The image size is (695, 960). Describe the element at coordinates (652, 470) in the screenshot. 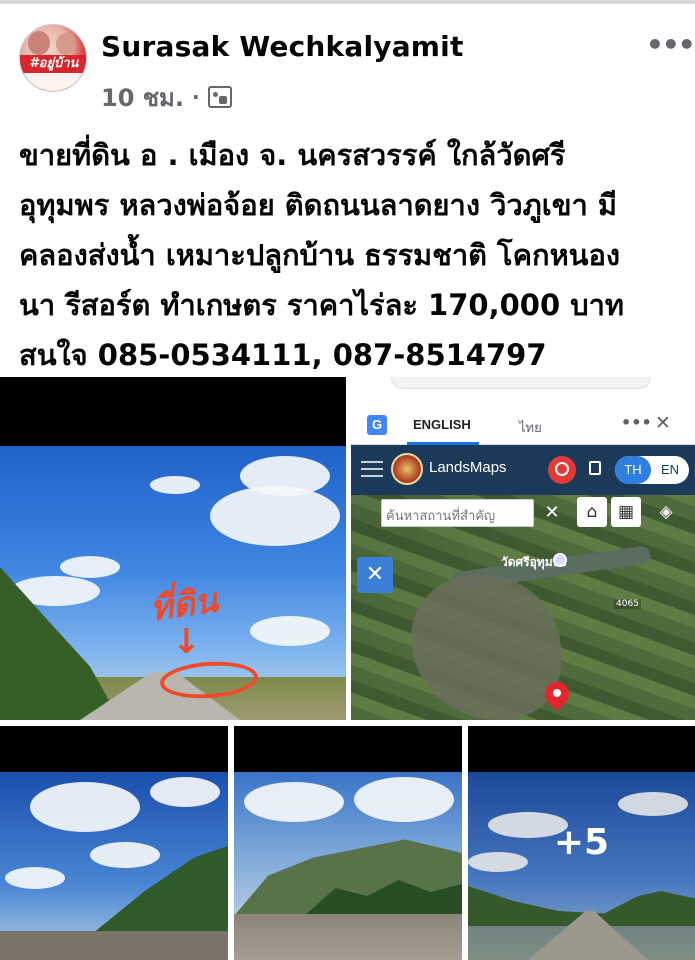

I see `language-toggle: TH EN` at that location.